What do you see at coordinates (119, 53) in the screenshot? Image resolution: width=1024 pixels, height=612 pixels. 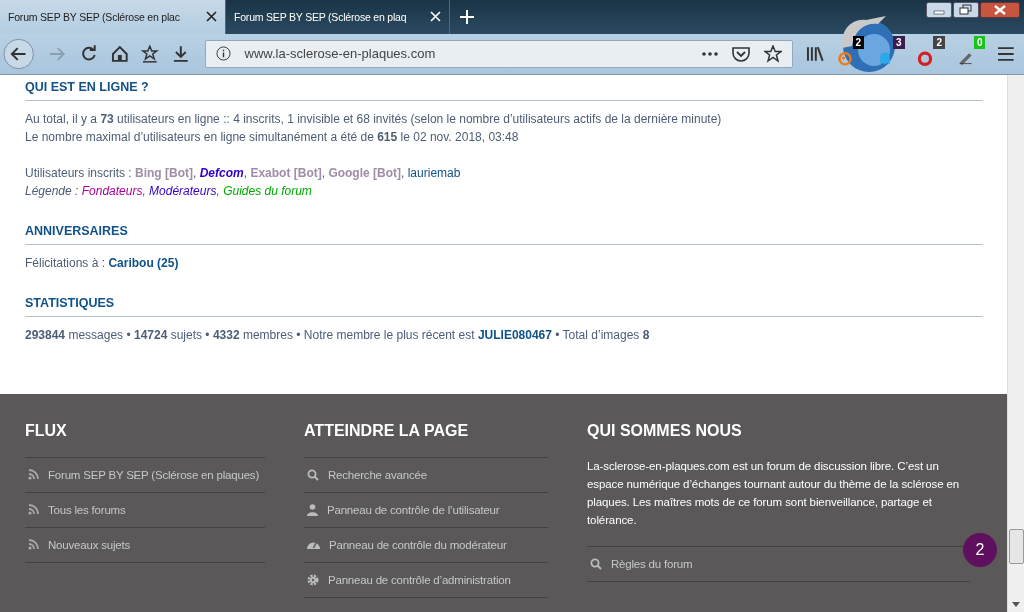 I see `home-icon` at bounding box center [119, 53].